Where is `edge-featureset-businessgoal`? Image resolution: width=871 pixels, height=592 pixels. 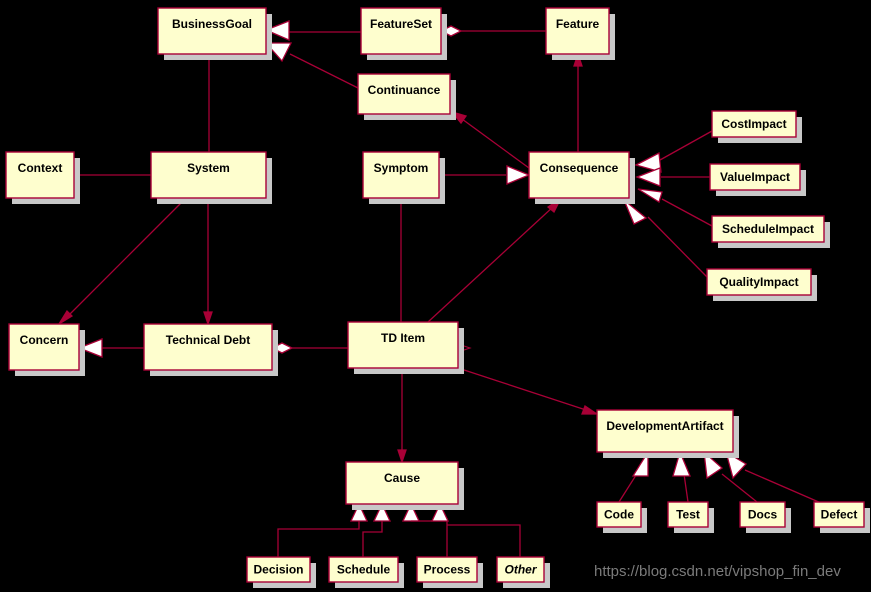 edge-featureset-businessgoal is located at coordinates (312, 30).